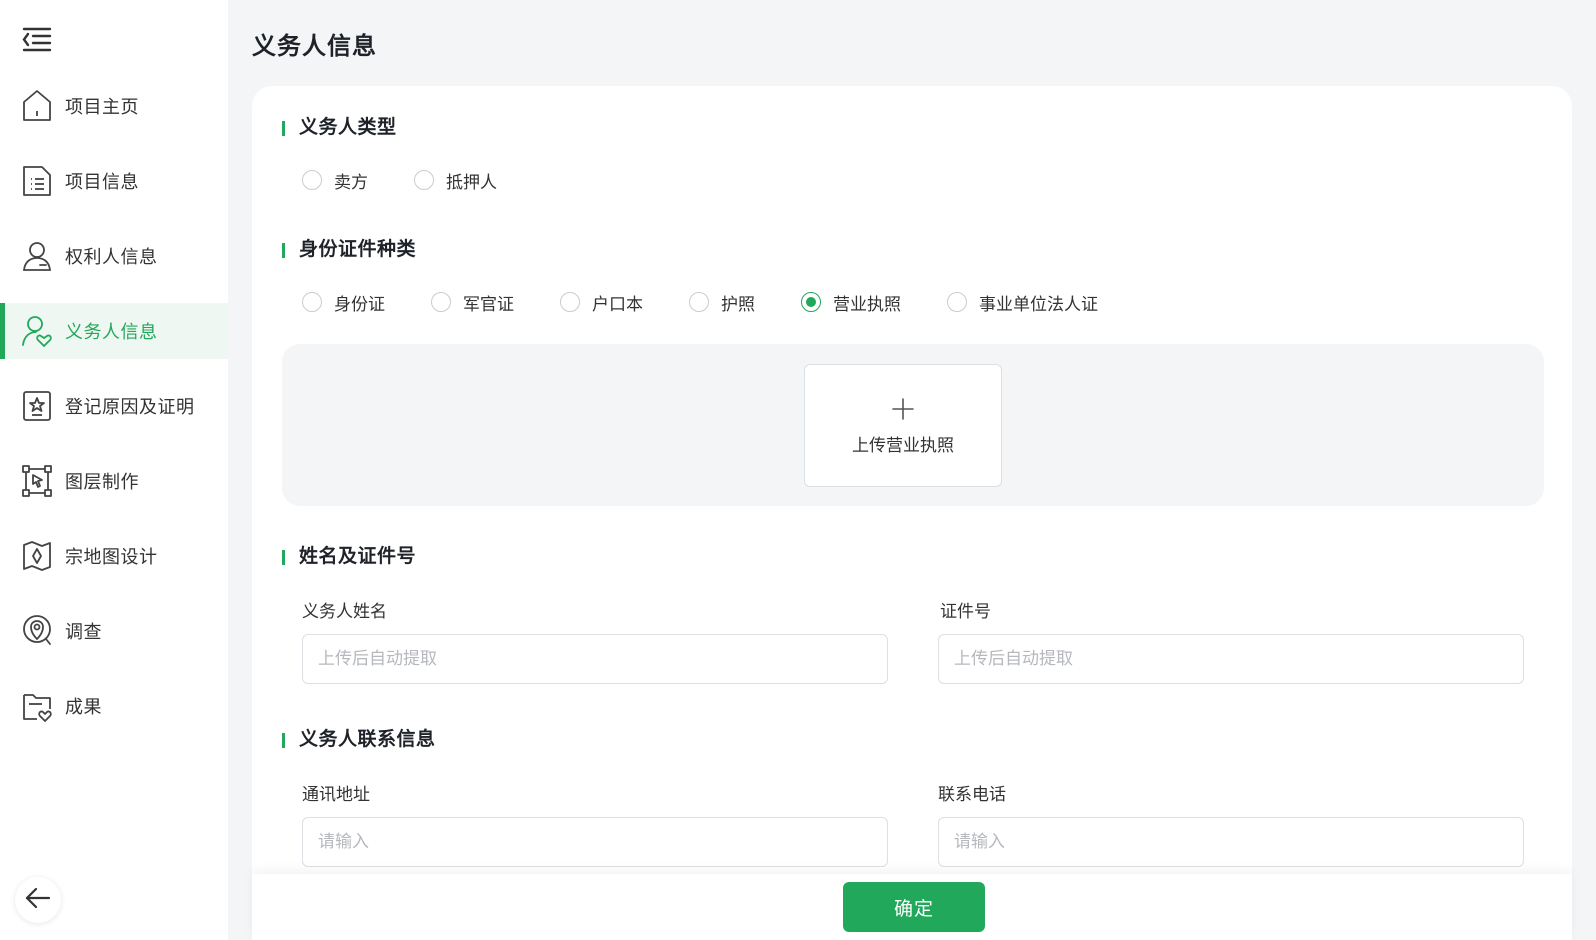 Image resolution: width=1596 pixels, height=940 pixels. I want to click on id-number-label: 证件号, so click(965, 611).